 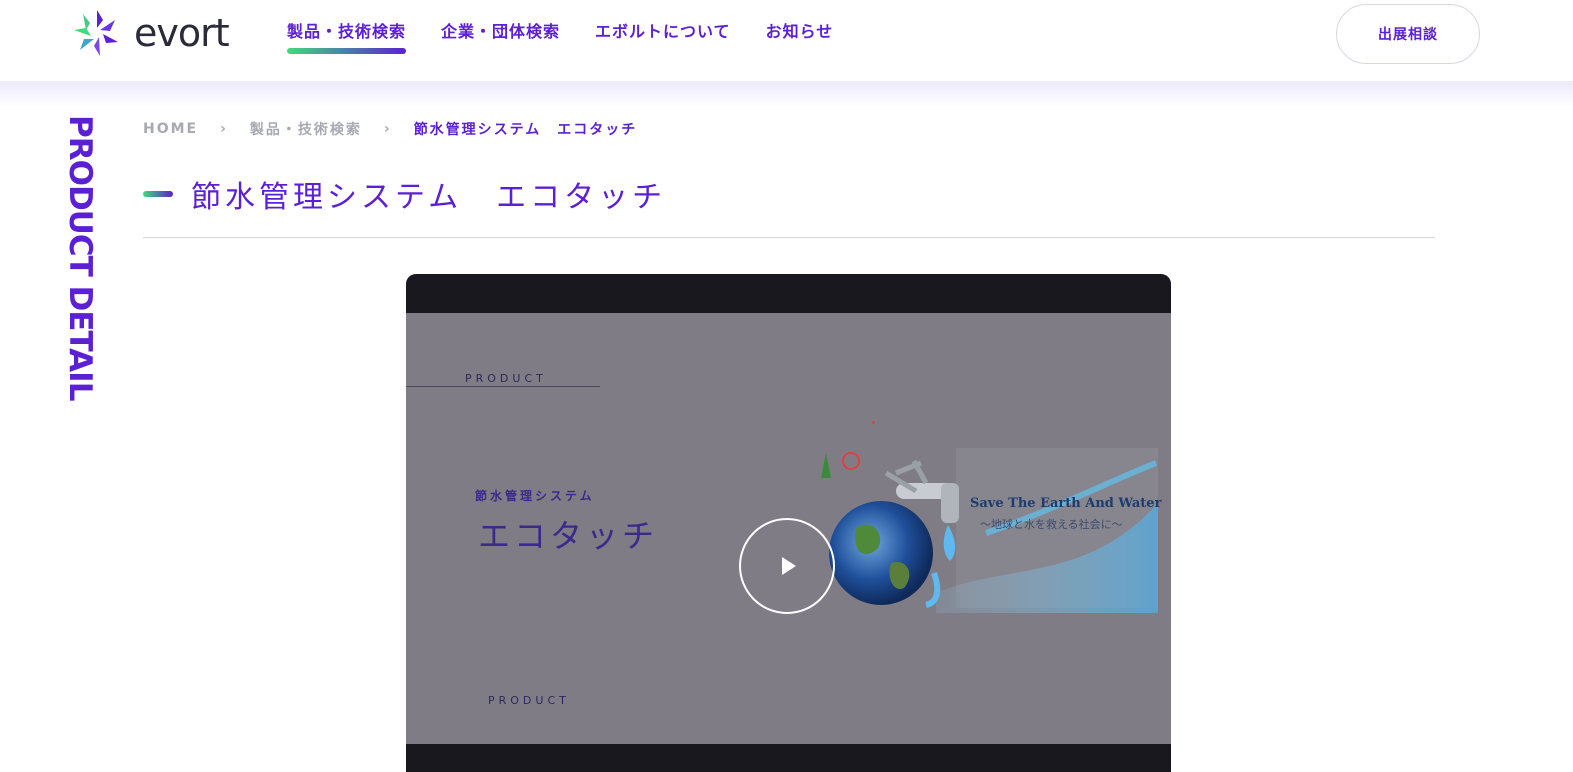 I want to click on video-tagline-en: Save The Earth And Water, so click(x=1066, y=503).